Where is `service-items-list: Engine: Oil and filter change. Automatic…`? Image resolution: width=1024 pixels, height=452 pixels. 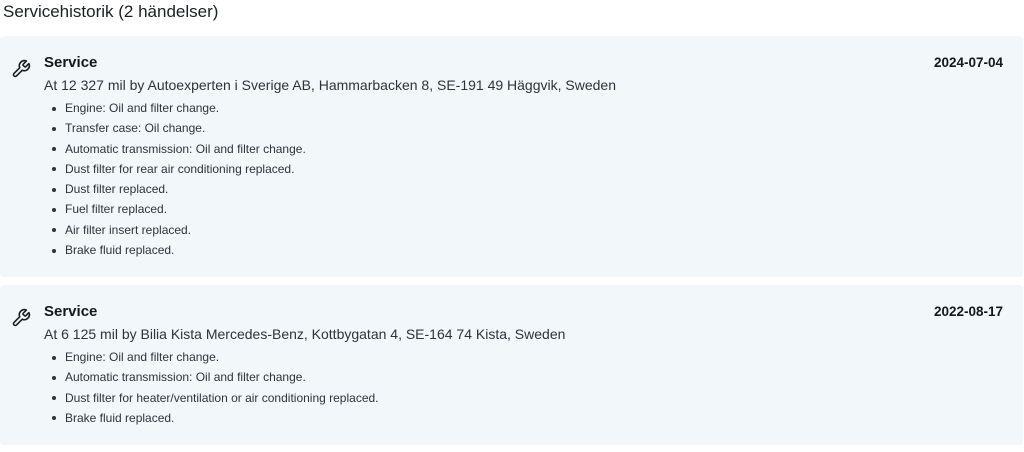
service-items-list: Engine: Oil and filter change. Automatic… is located at coordinates (211, 387).